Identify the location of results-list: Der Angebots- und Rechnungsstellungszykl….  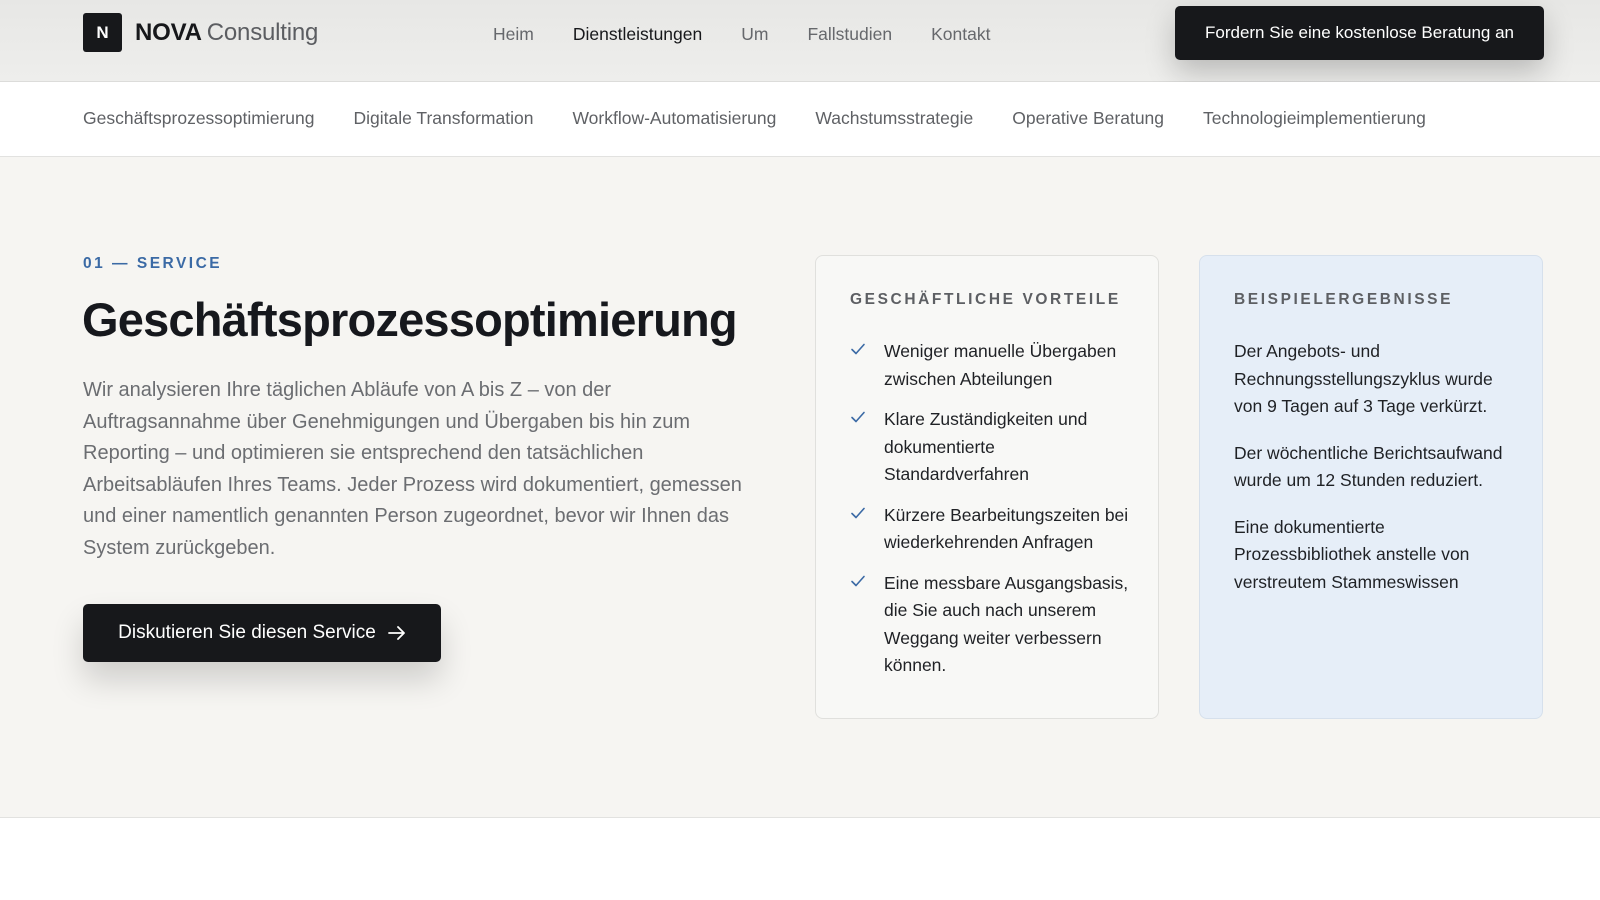
(1376, 476).